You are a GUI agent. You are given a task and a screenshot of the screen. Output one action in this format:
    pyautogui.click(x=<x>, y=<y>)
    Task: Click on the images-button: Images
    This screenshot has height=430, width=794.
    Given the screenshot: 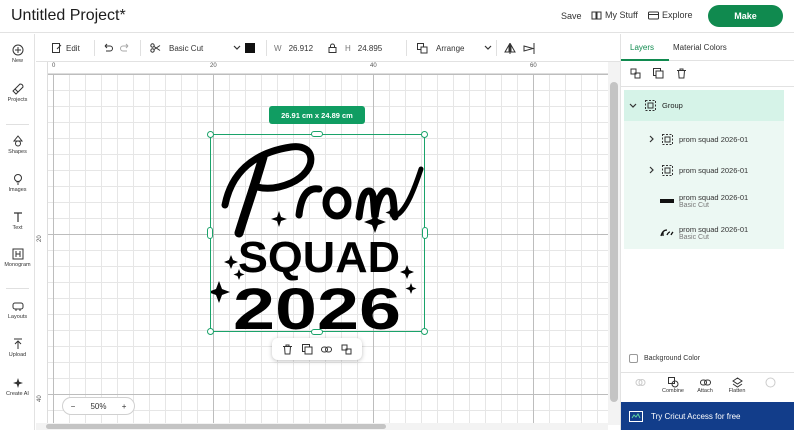 What is the action you would take?
    pyautogui.click(x=17, y=183)
    